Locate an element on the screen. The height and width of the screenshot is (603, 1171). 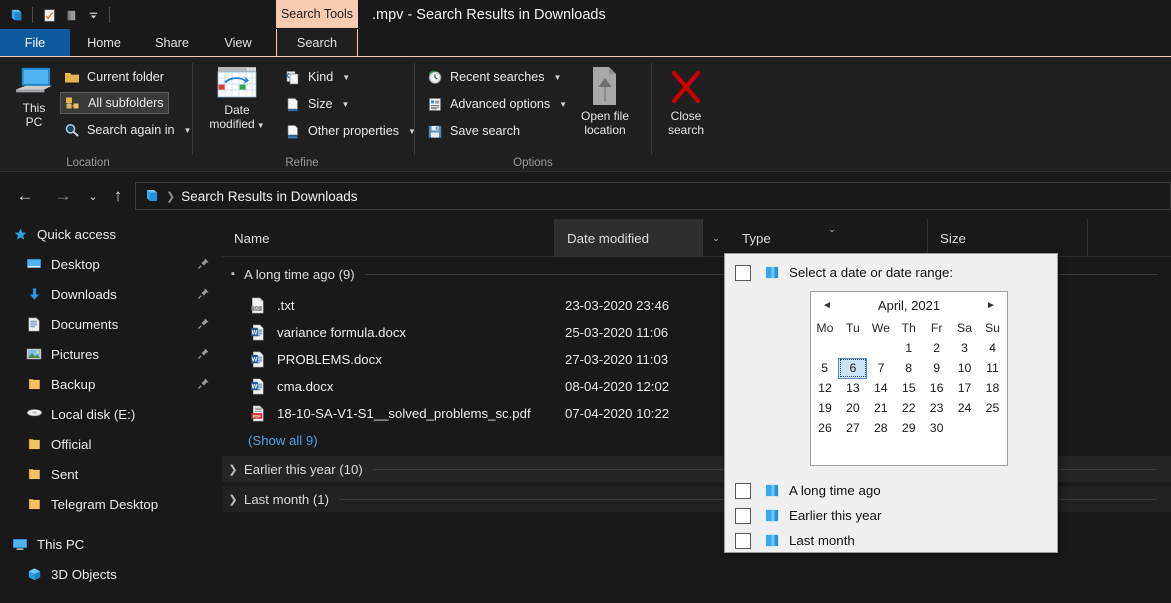
save-search-button: Save search is located at coordinates (473, 131).